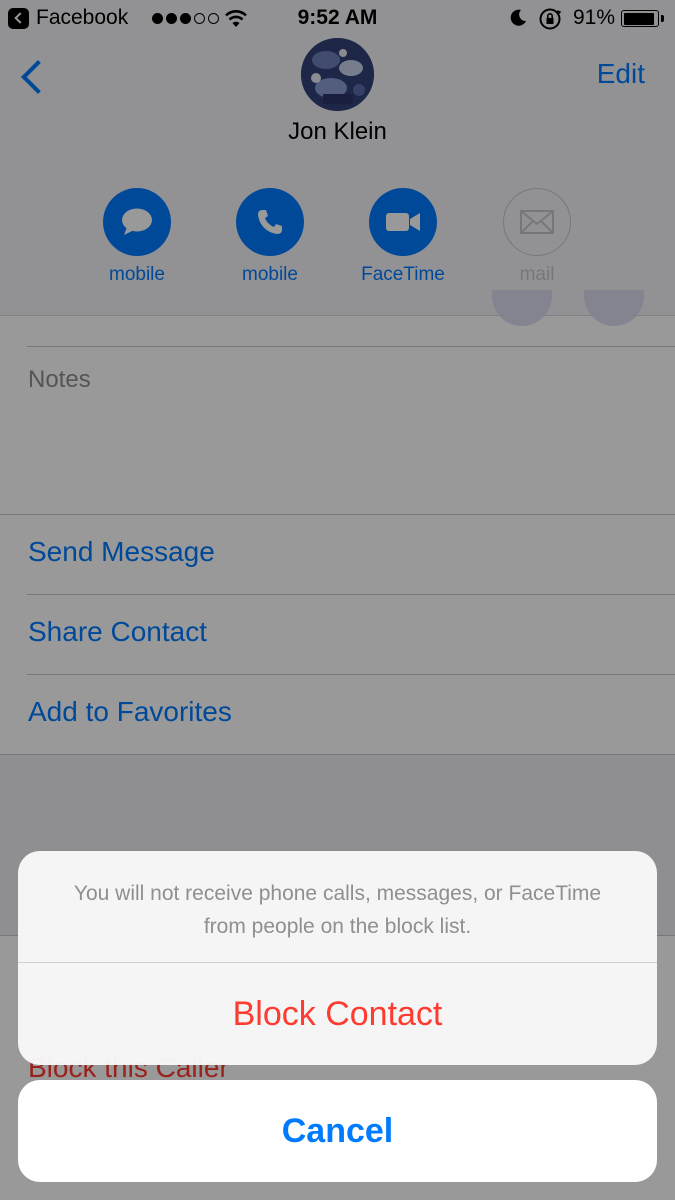  Describe the element at coordinates (337, 1131) in the screenshot. I see `cancel-button: Cancel` at that location.